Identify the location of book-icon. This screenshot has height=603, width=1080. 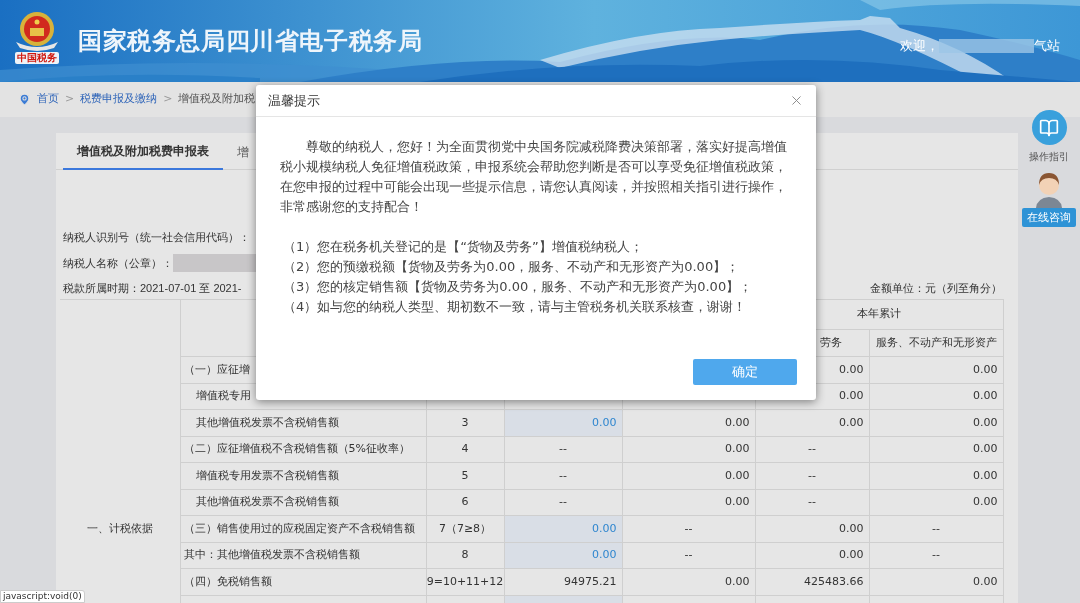
(1049, 127).